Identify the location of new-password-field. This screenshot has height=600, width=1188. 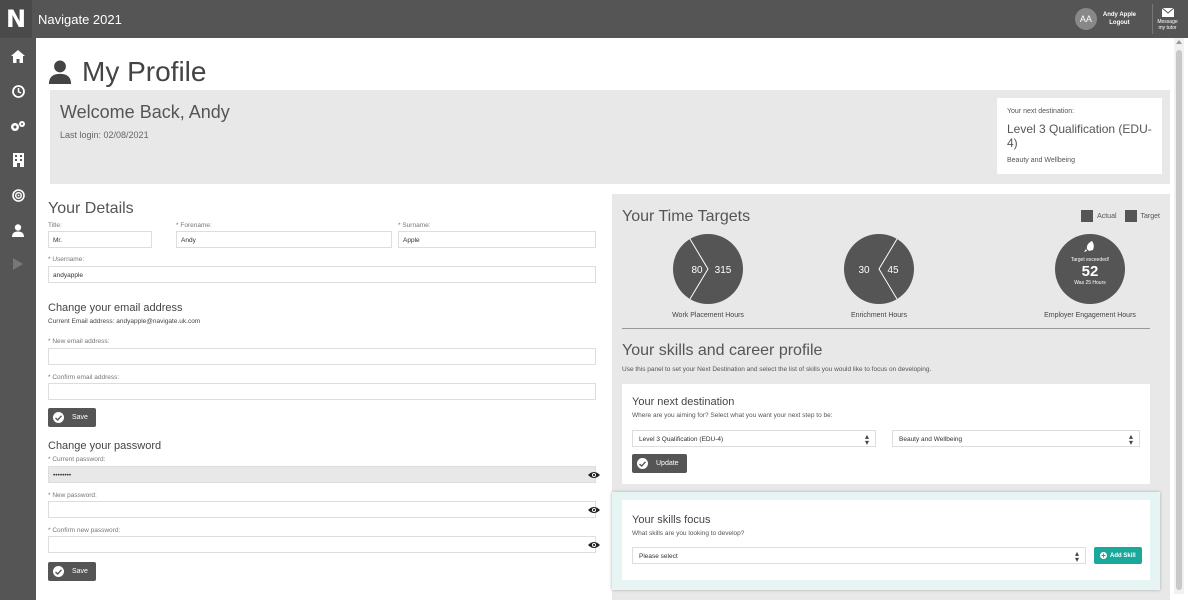
(322, 509).